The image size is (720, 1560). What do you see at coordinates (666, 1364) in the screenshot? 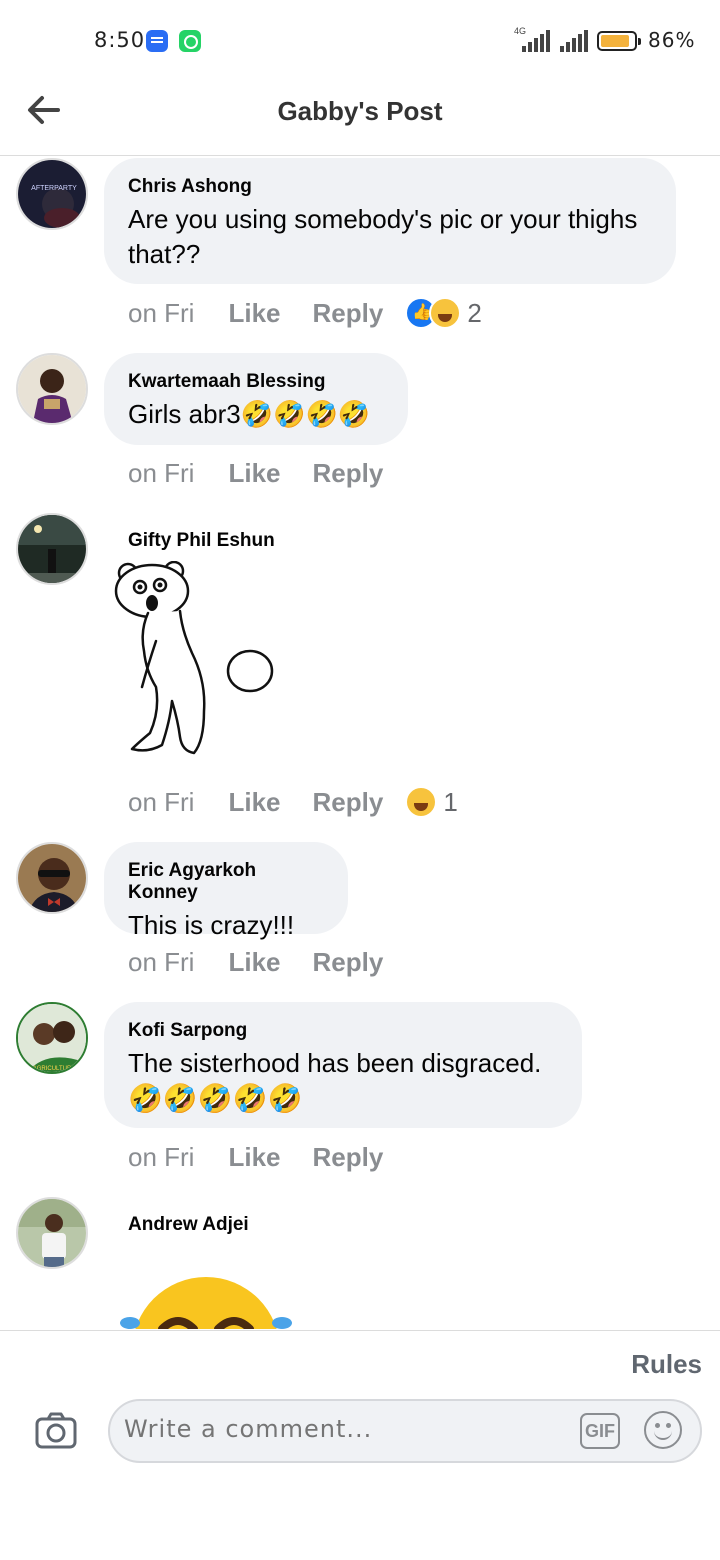
I see `rules-link: Rules` at bounding box center [666, 1364].